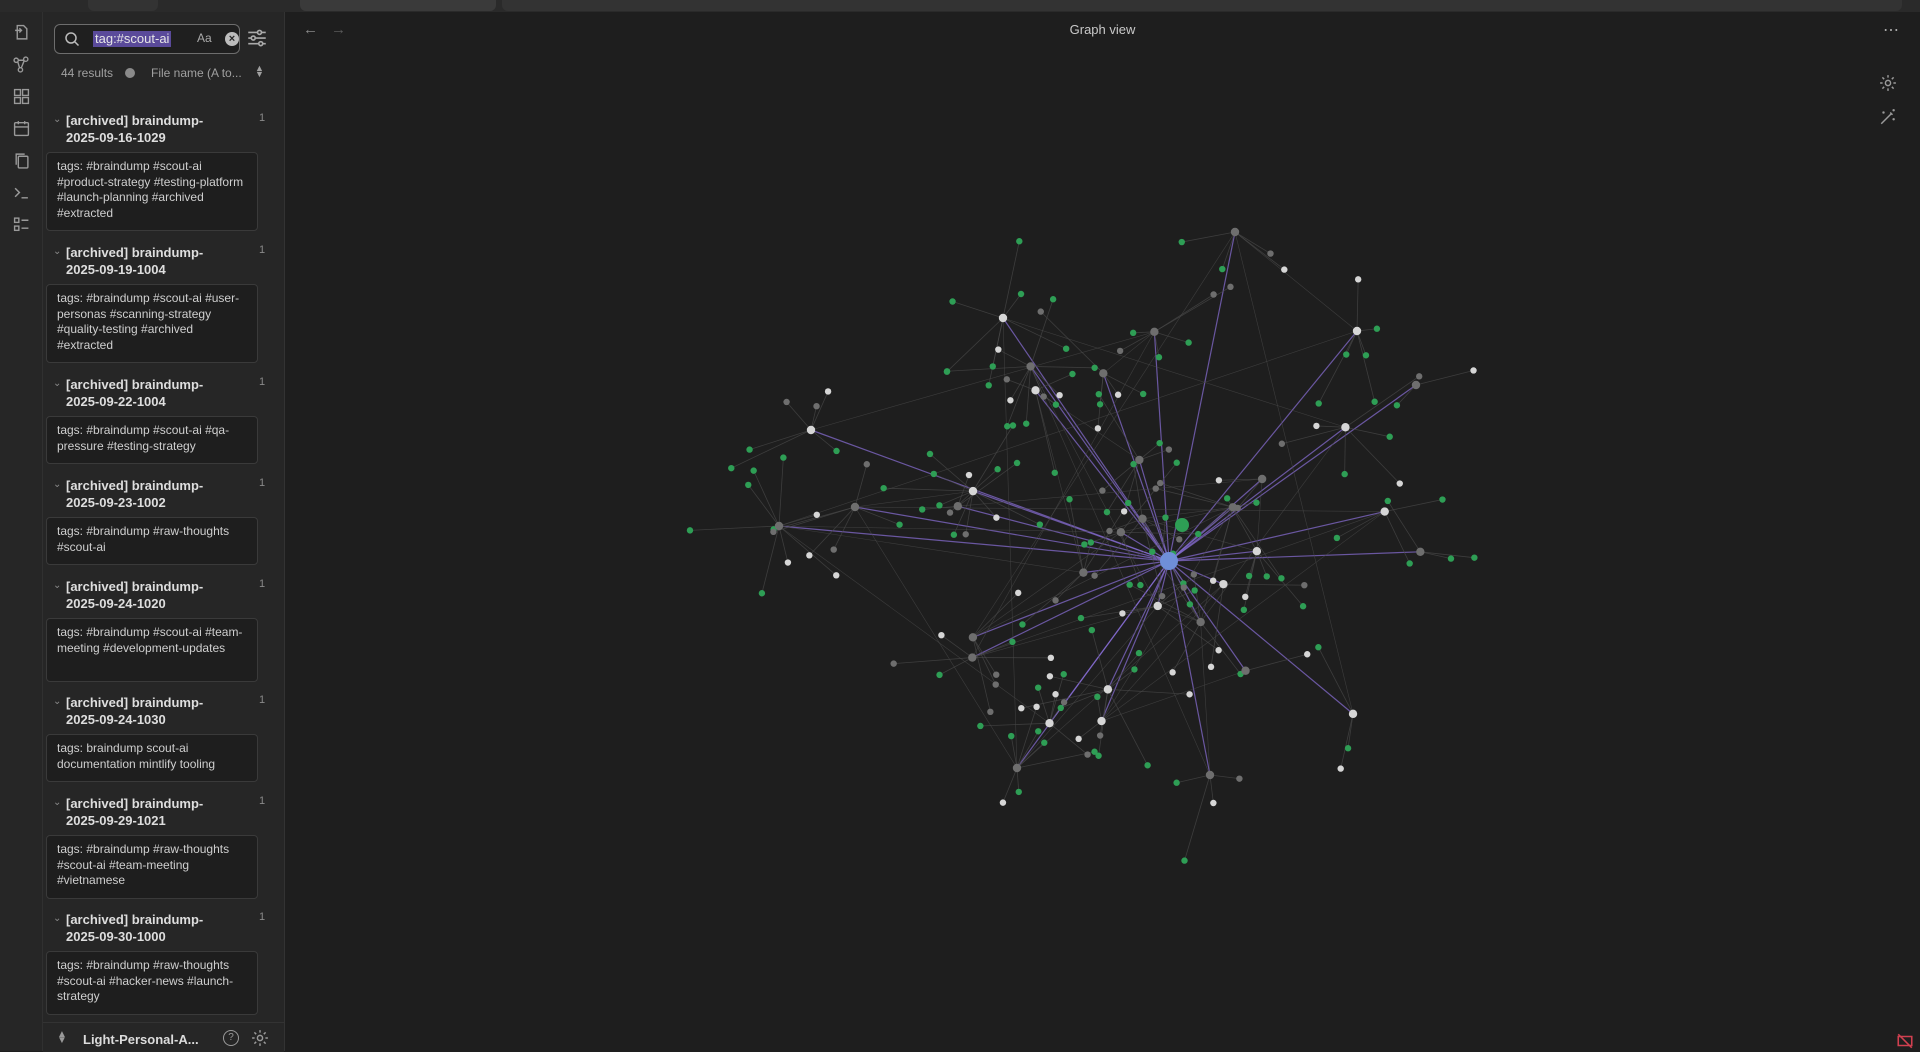 This screenshot has height=1052, width=1920. What do you see at coordinates (1891, 30) in the screenshot?
I see `more-options-icon: ⋯` at bounding box center [1891, 30].